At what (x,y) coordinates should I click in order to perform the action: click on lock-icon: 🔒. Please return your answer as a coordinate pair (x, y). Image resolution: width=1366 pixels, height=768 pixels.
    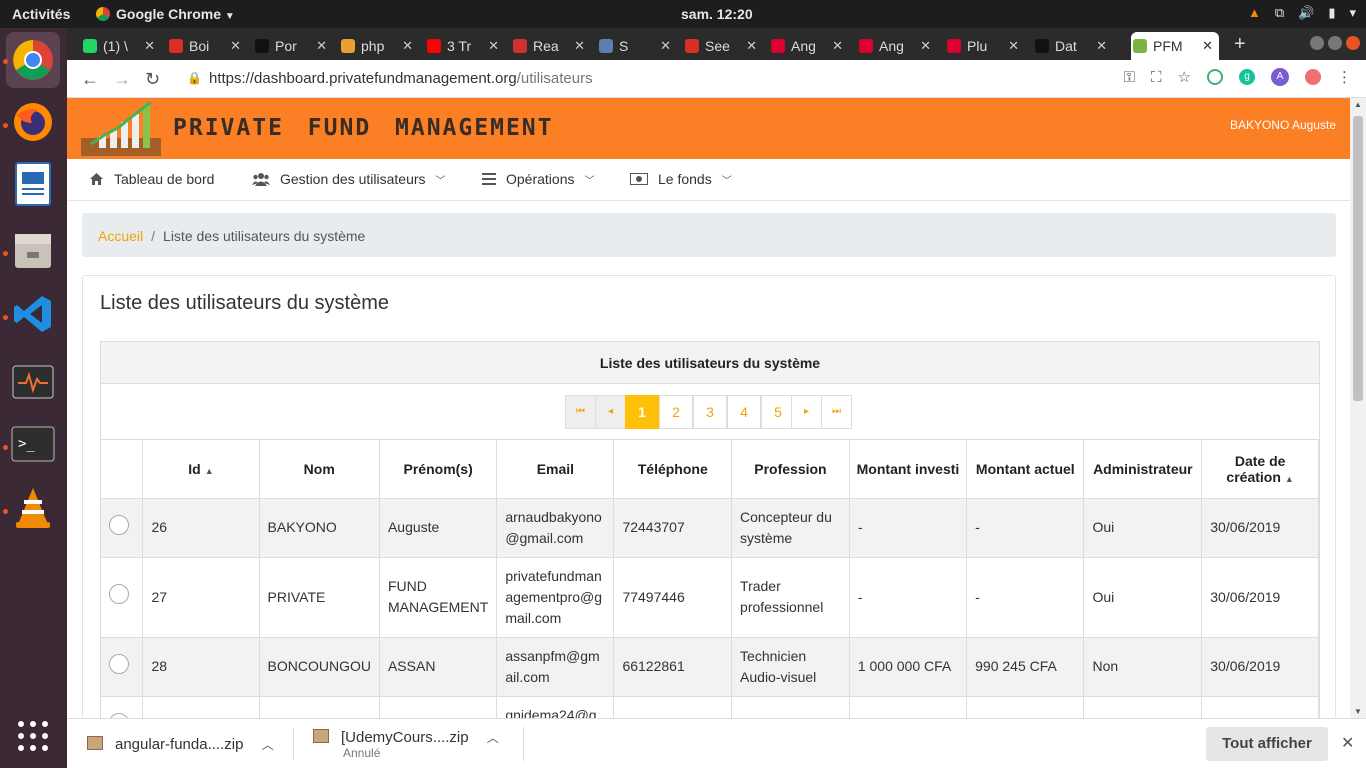
    Looking at the image, I should click on (194, 78).